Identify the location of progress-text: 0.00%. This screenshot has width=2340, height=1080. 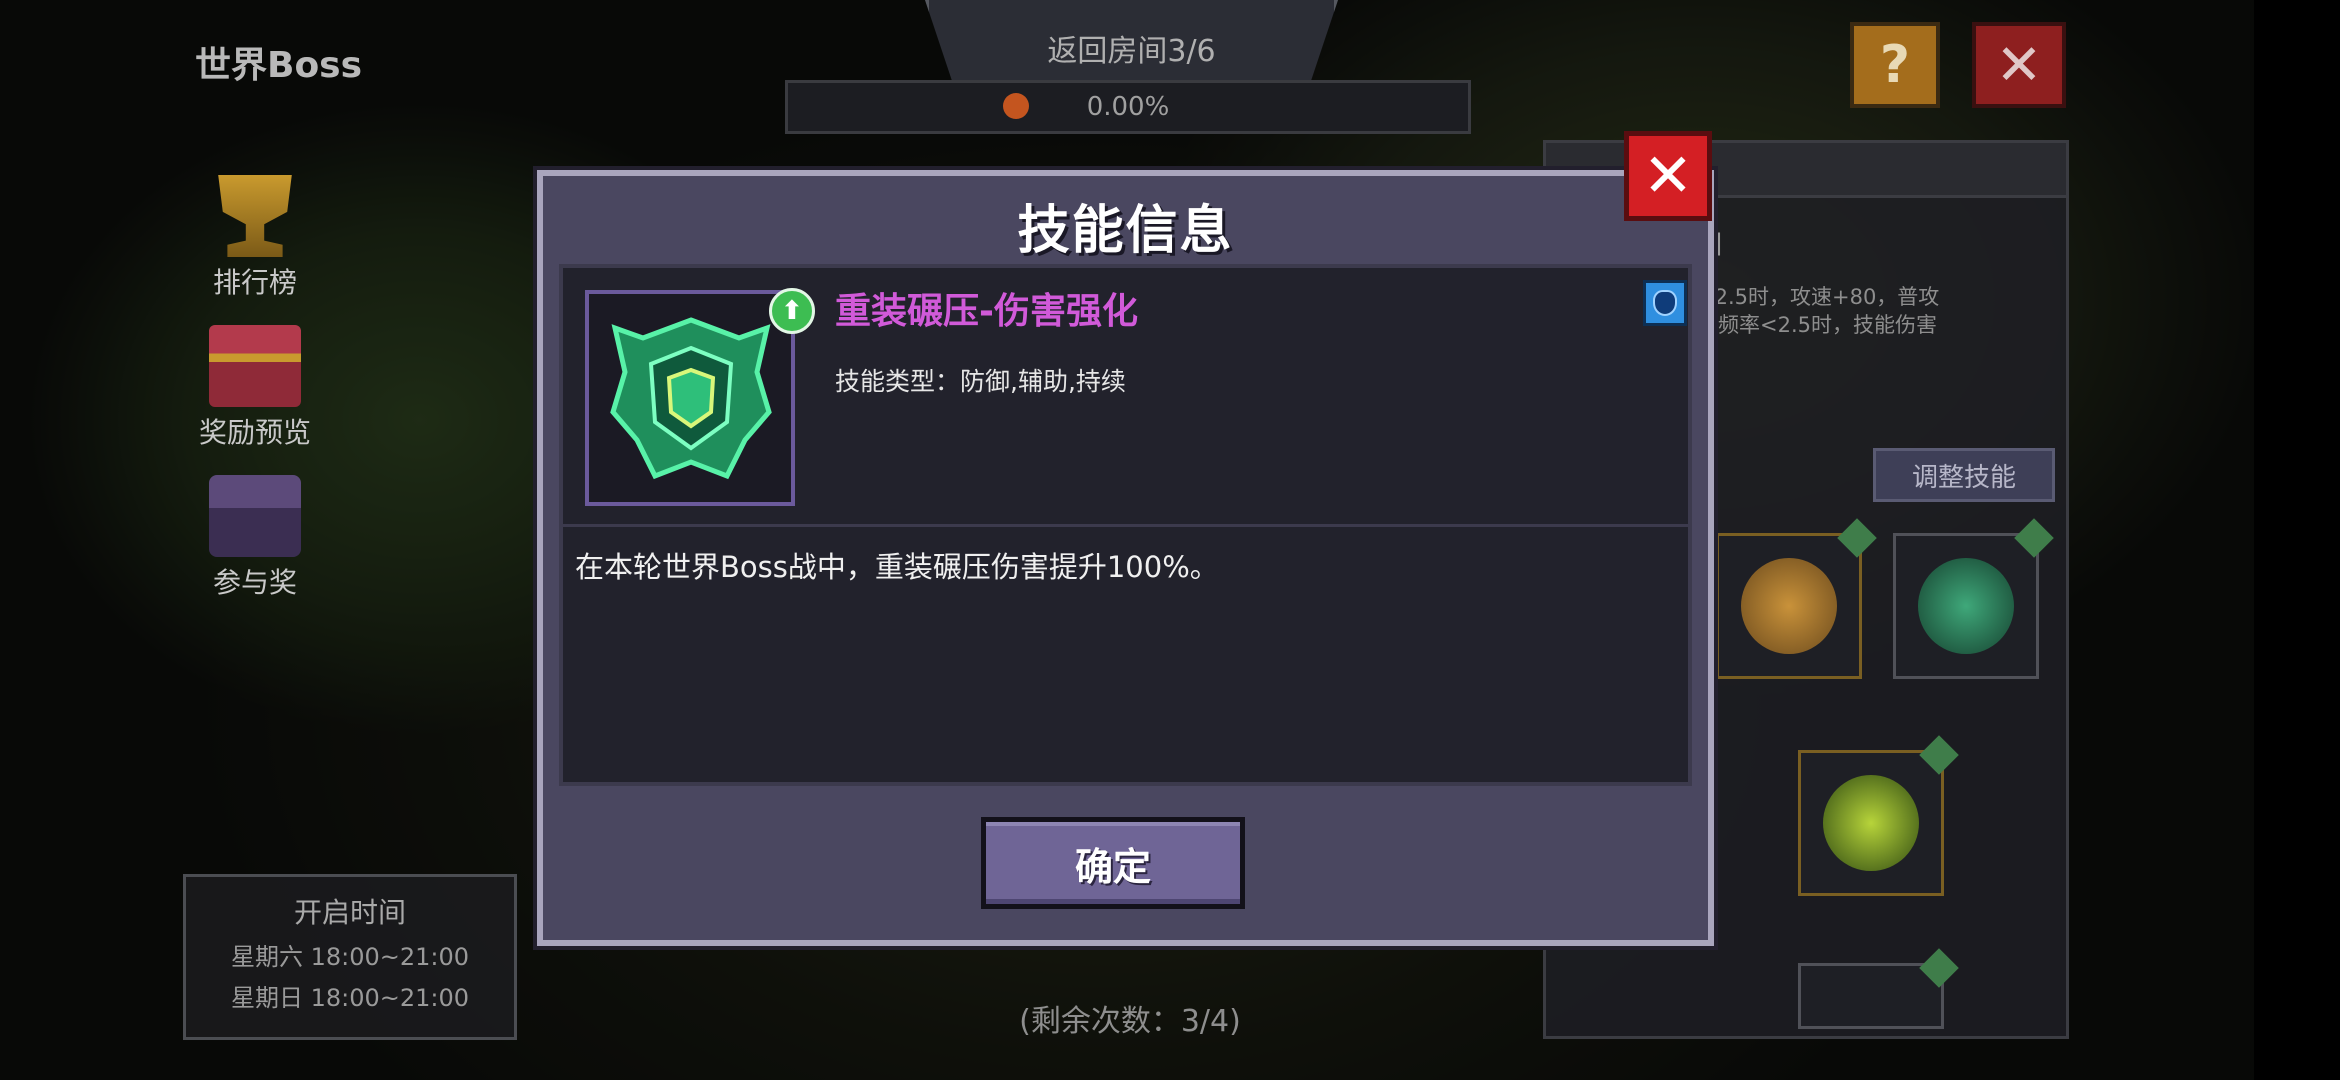
(1128, 107).